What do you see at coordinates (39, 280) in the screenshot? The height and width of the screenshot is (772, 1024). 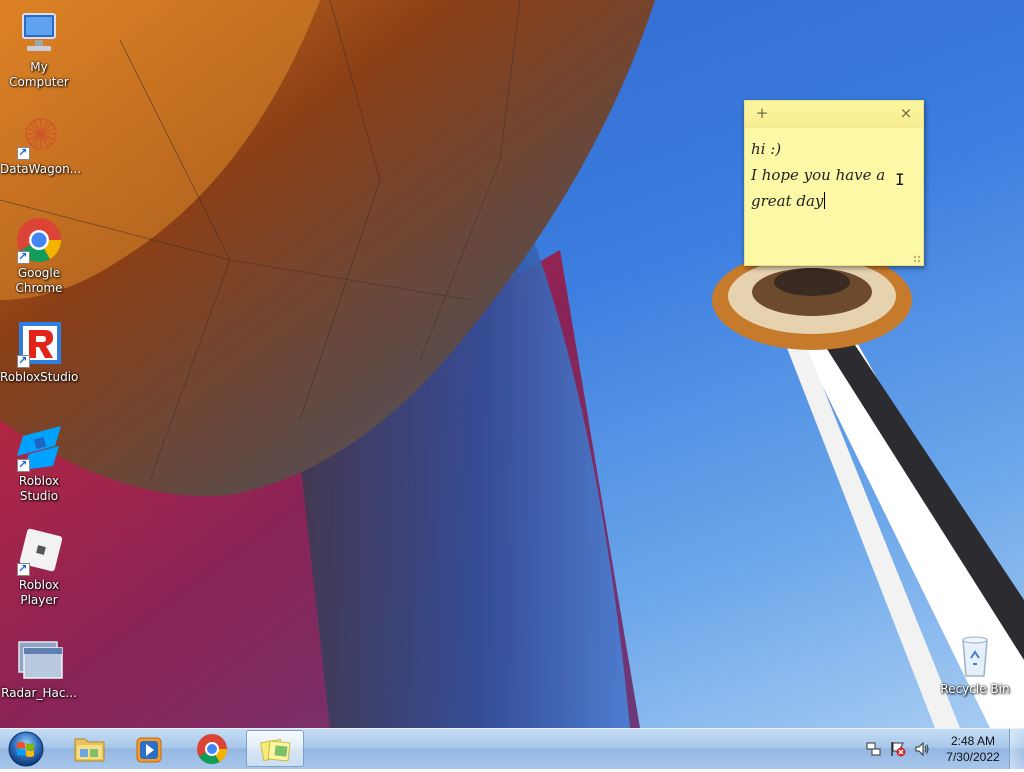 I see `desktop-icon-label: Google Chrome` at bounding box center [39, 280].